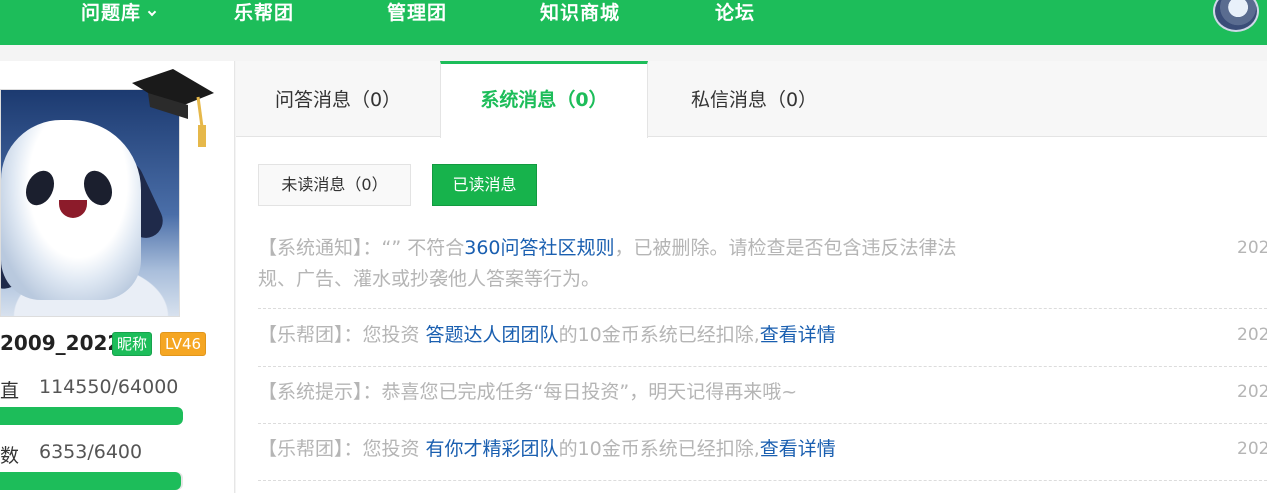  I want to click on list-item: 【乐帮团】：您投资 答题达人团团队的10金币系统已经扣除,查看详情 202, so click(762, 343).